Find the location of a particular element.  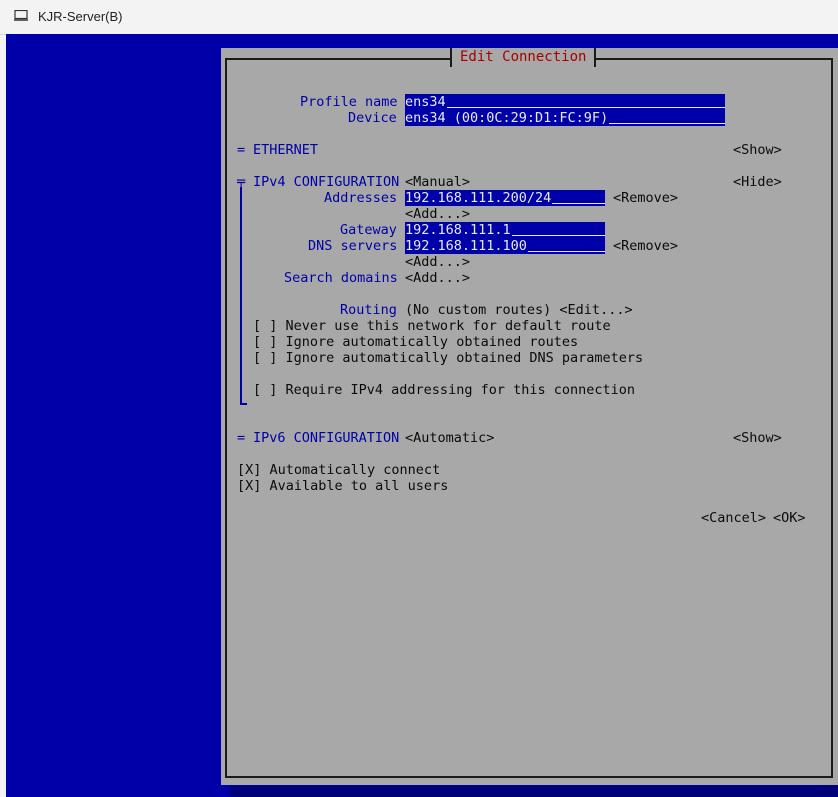

device-field: ens34 (00:0C:29:D1:FC:9F) is located at coordinates (565, 118).